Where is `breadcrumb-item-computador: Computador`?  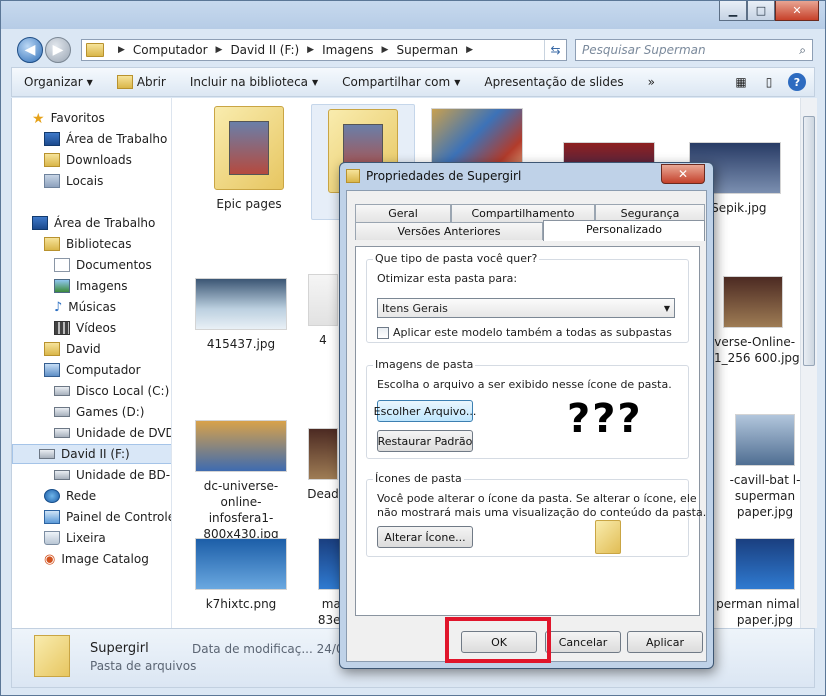 breadcrumb-item-computador: Computador is located at coordinates (170, 50).